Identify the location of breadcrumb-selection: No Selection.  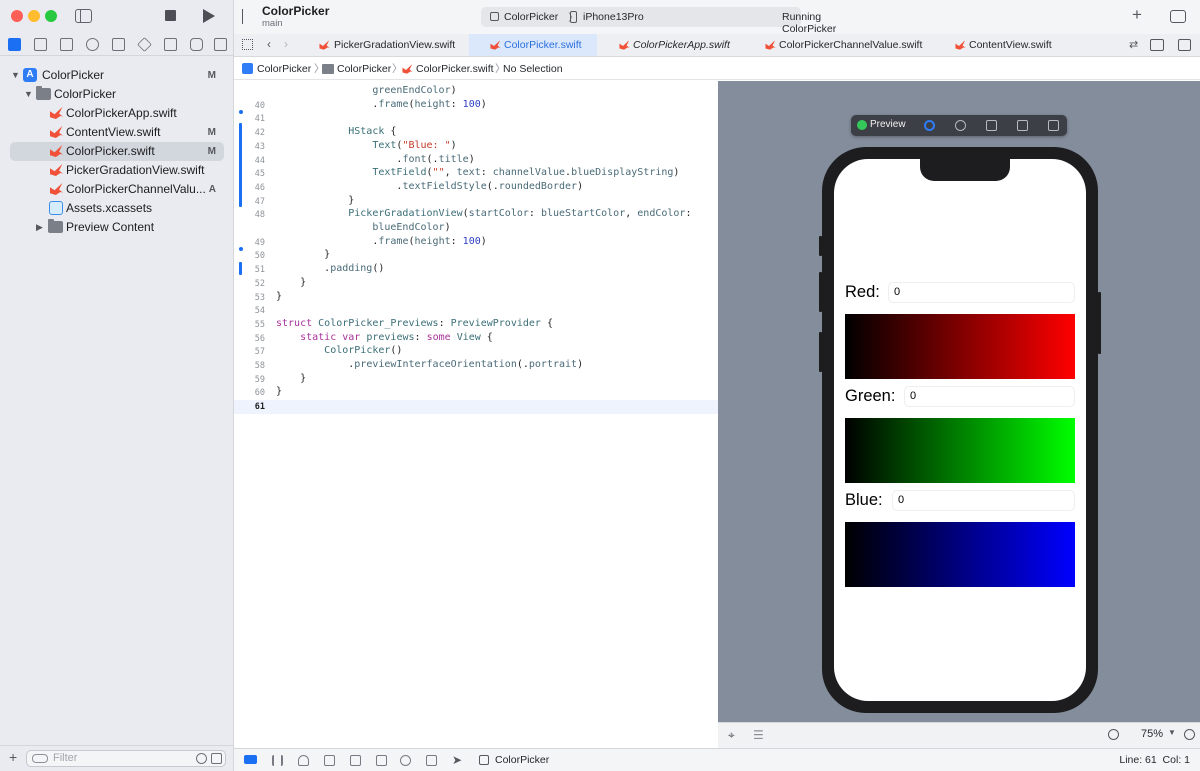
(533, 69).